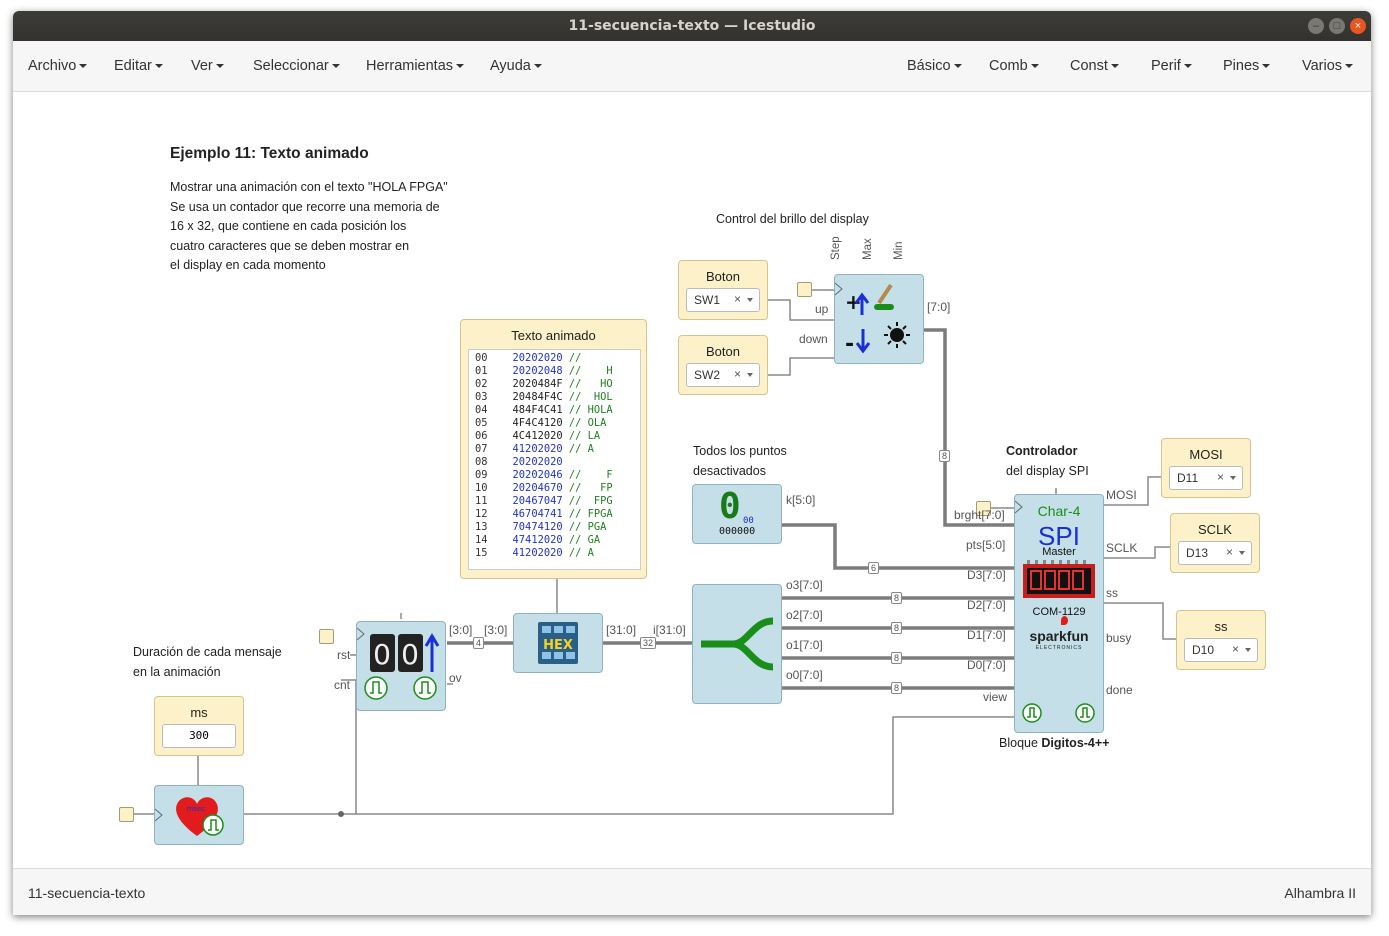 Image resolution: width=1389 pixels, height=936 pixels. Describe the element at coordinates (723, 300) in the screenshot. I see `pin-select-sw1: SW1 ×` at that location.